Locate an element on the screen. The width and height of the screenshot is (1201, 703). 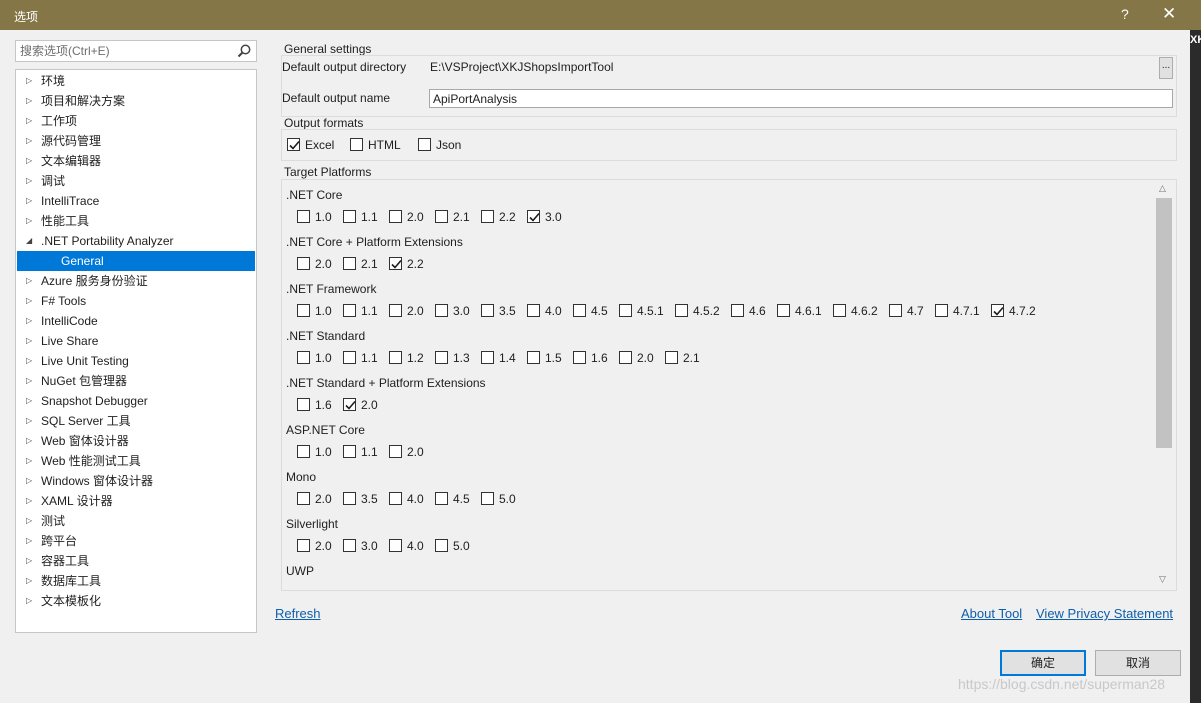
tree-item: ▷ 容器工具 is located at coordinates (136, 561).